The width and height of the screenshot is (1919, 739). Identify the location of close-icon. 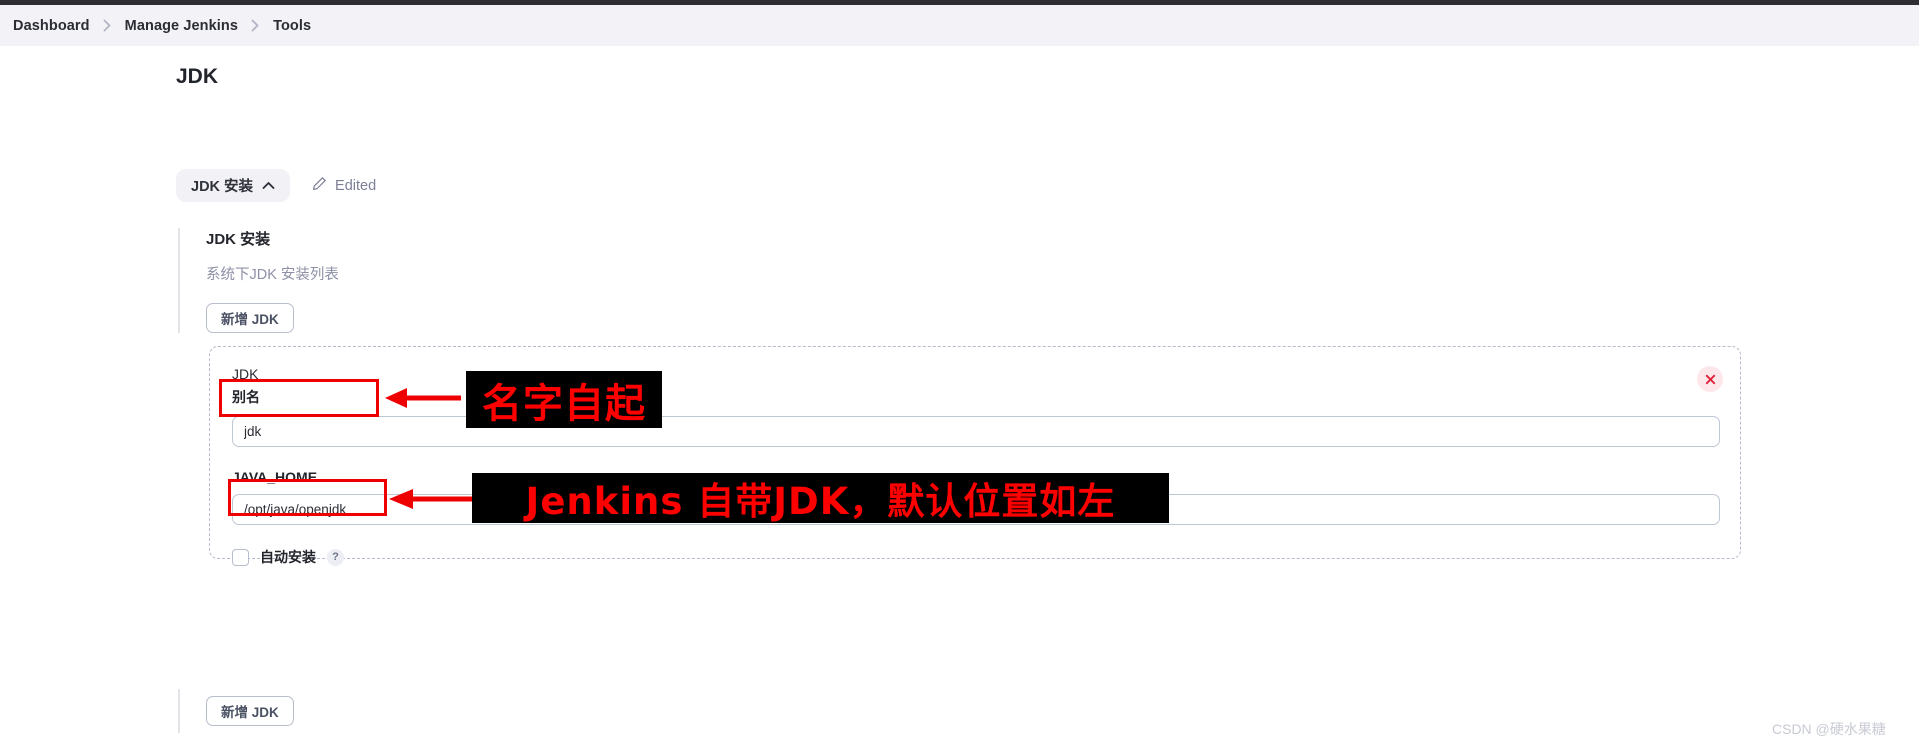
(1710, 379).